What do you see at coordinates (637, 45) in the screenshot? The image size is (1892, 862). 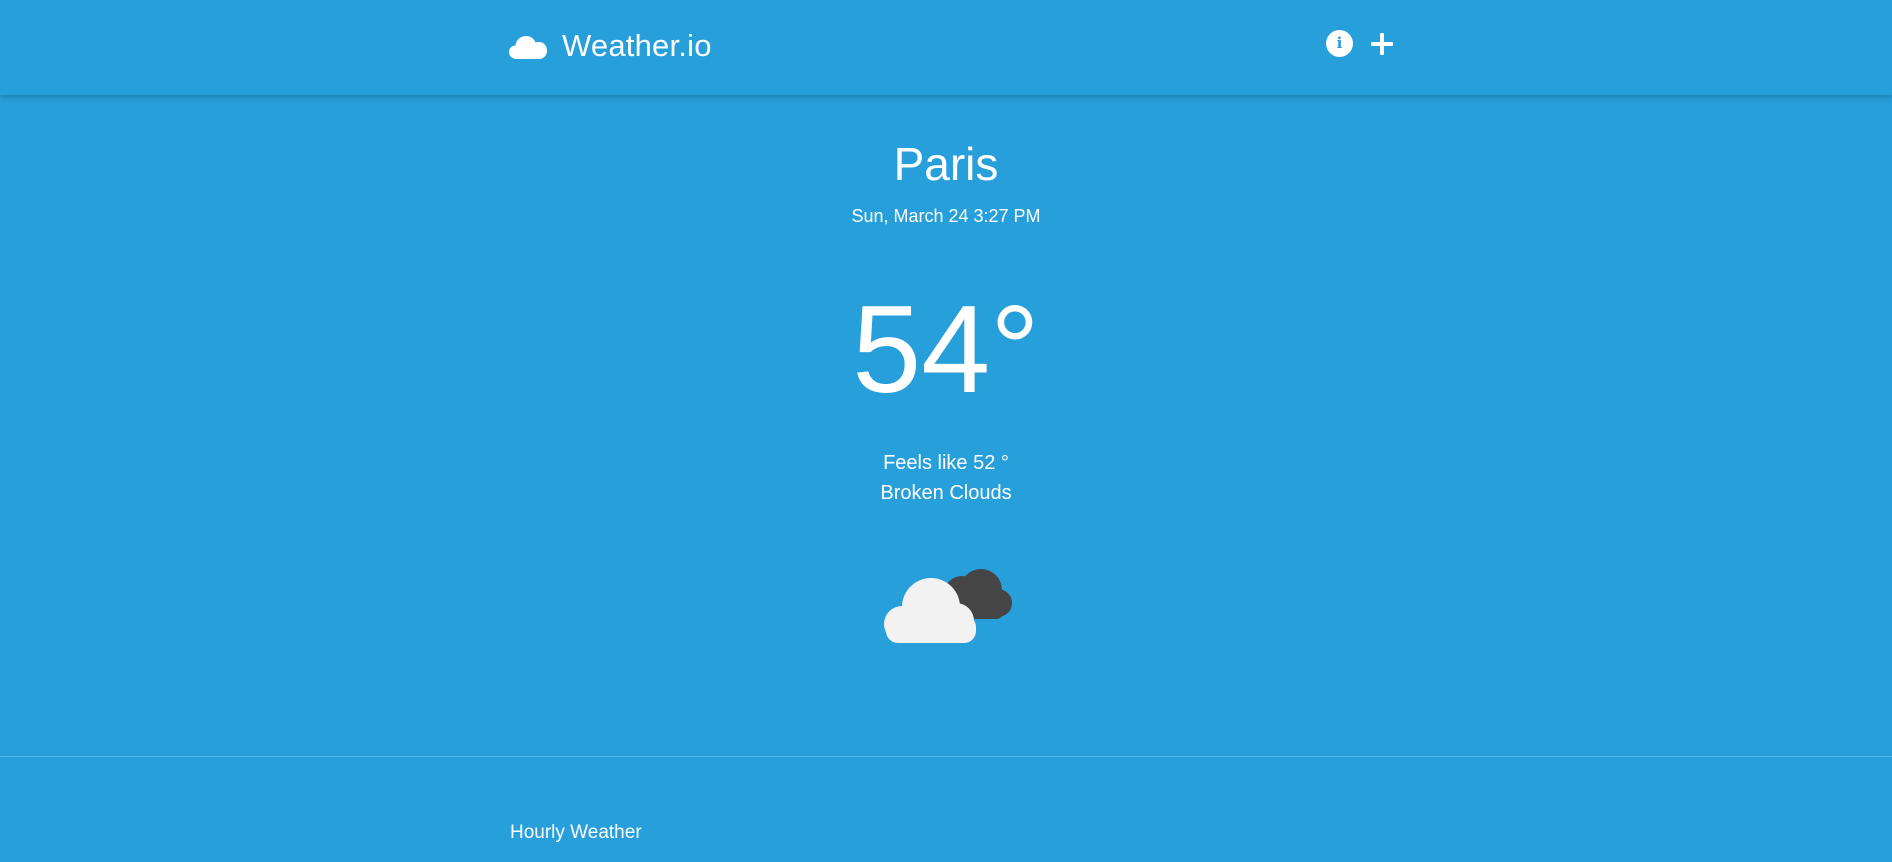 I see `app-title: Weather.io` at bounding box center [637, 45].